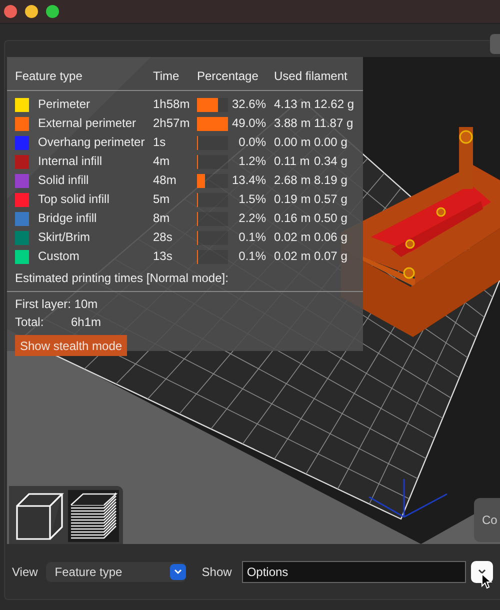 The image size is (500, 610). What do you see at coordinates (330, 180) in the screenshot?
I see `weight-value: 8.19 g` at bounding box center [330, 180].